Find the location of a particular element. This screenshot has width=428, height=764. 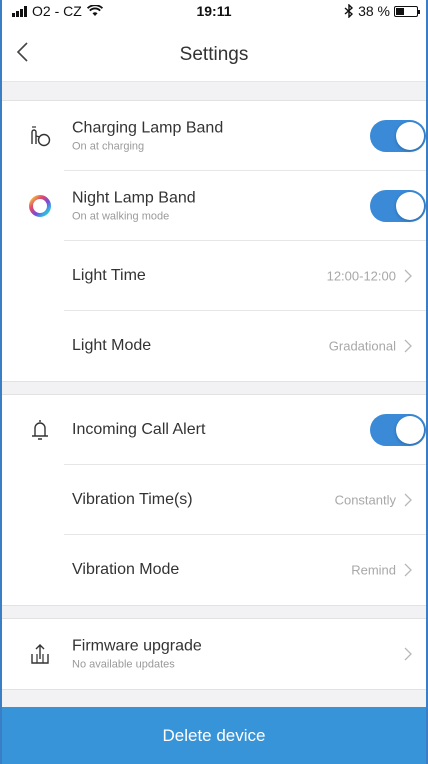

light-time-text: Light Time is located at coordinates (109, 276).